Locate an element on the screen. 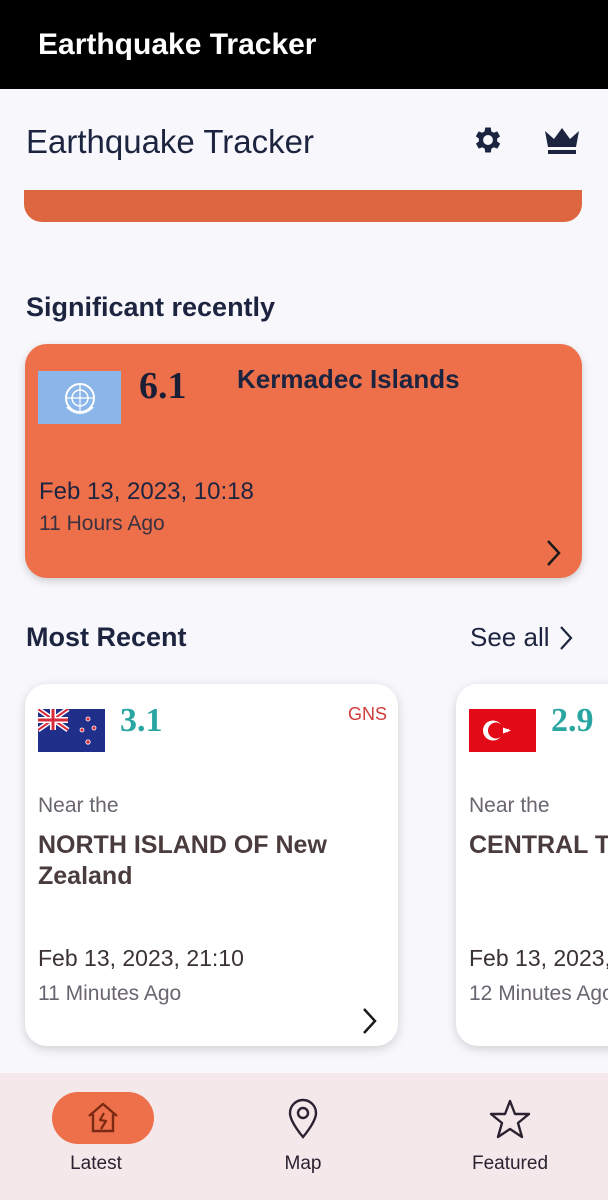 Image resolution: width=608 pixels, height=1200 pixels. window-title-bar: Earthquake Tracker is located at coordinates (304, 44).